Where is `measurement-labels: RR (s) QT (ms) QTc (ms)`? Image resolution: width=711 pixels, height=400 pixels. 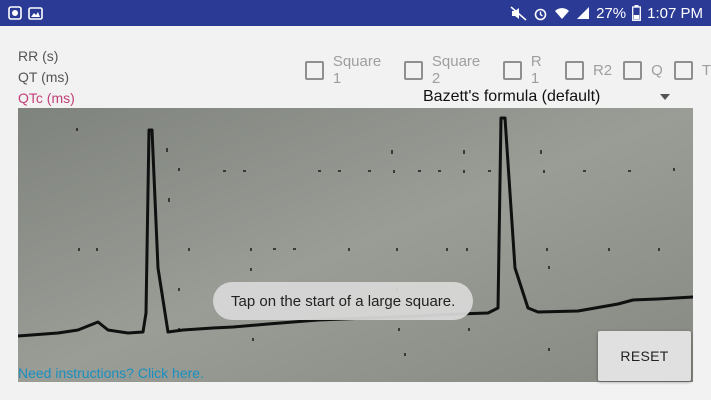
measurement-labels: RR (s) QT (ms) QTc (ms) is located at coordinates (46, 77).